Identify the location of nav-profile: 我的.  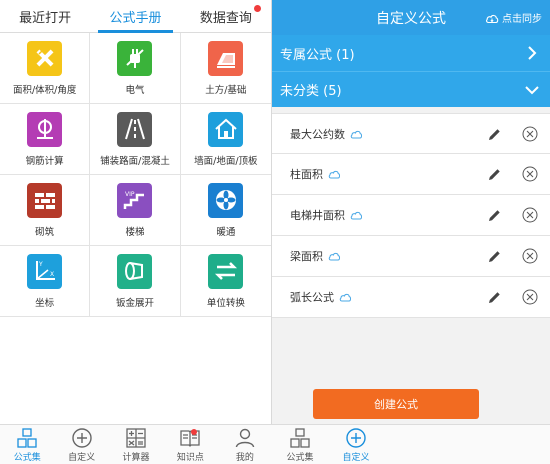
(245, 444).